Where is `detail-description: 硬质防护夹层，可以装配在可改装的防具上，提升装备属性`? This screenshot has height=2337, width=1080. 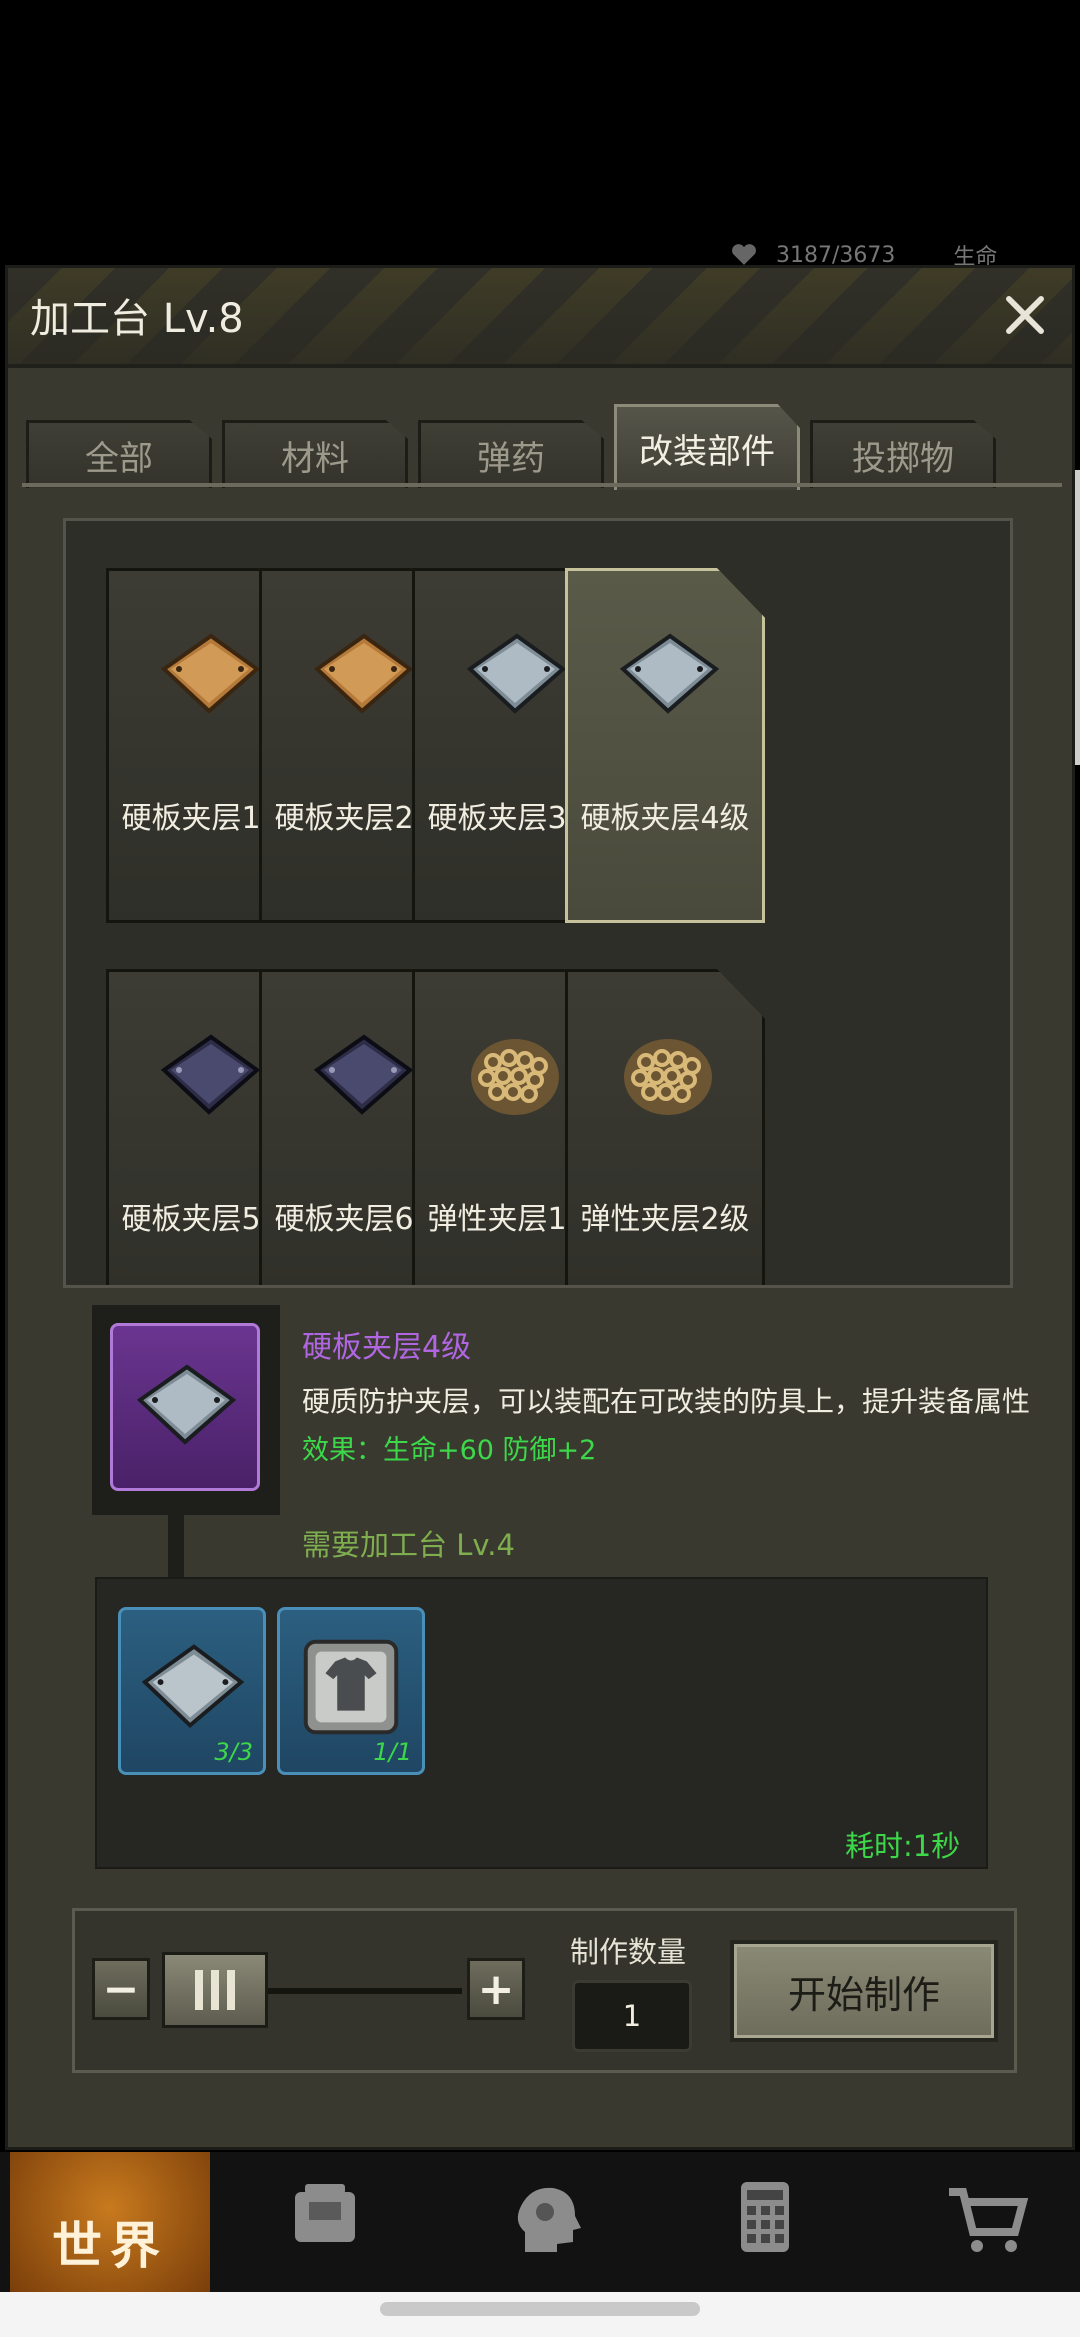
detail-description: 硬质防护夹层，可以装配在可改装的防具上，提升装备属性 is located at coordinates (666, 1401).